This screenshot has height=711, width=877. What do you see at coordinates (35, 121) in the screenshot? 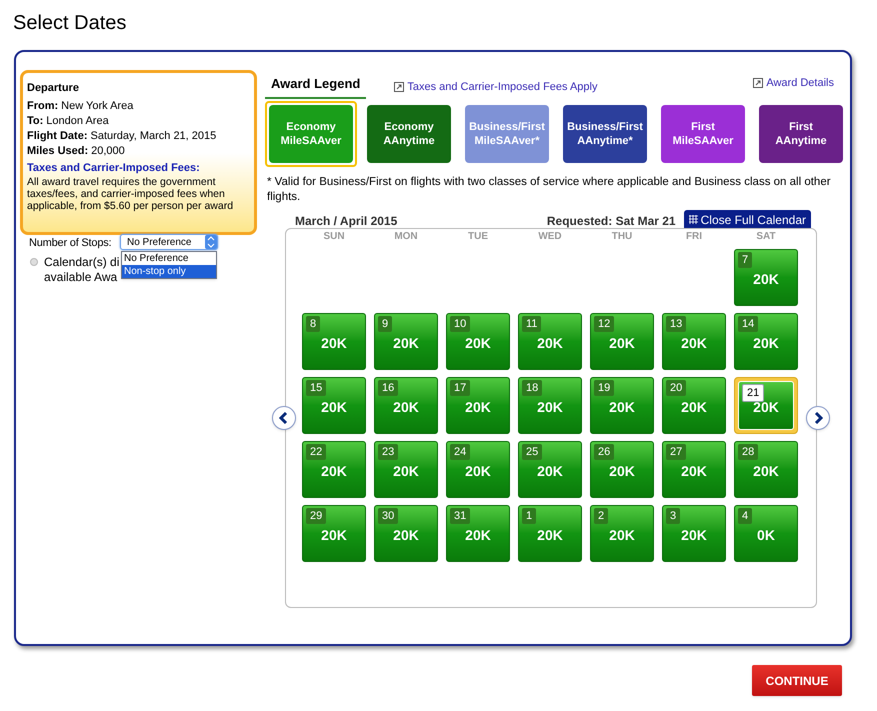
I see `field-label: To:` at bounding box center [35, 121].